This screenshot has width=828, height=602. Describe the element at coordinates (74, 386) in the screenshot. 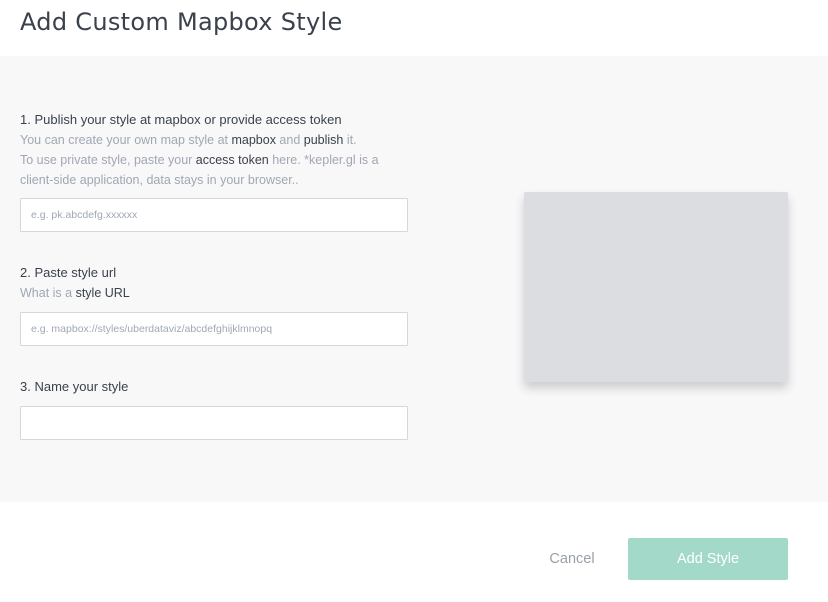

I see `step-name-title: 3. Name your style` at that location.